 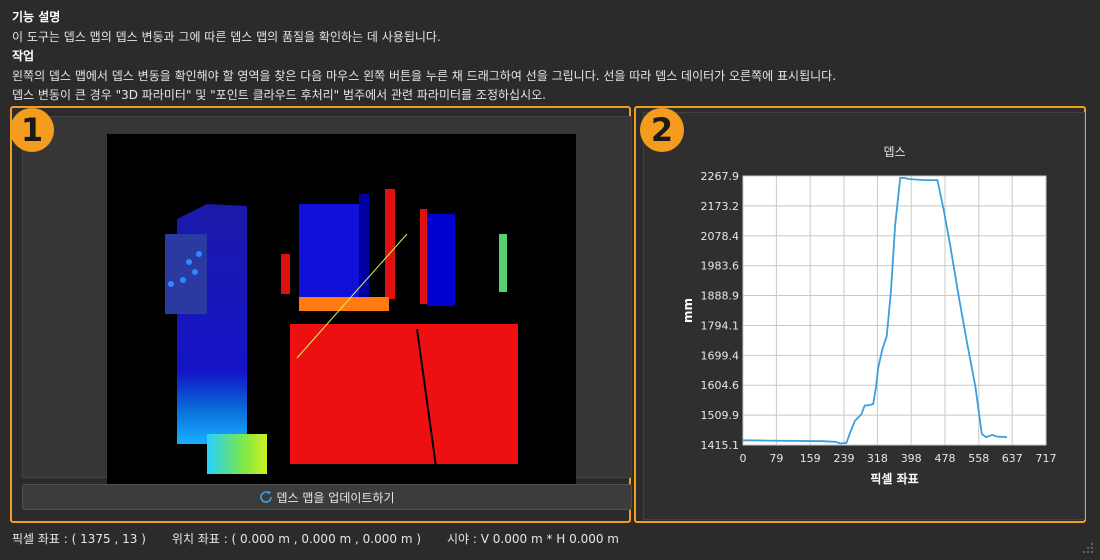 What do you see at coordinates (1088, 548) in the screenshot?
I see `resize-grip-icon` at bounding box center [1088, 548].